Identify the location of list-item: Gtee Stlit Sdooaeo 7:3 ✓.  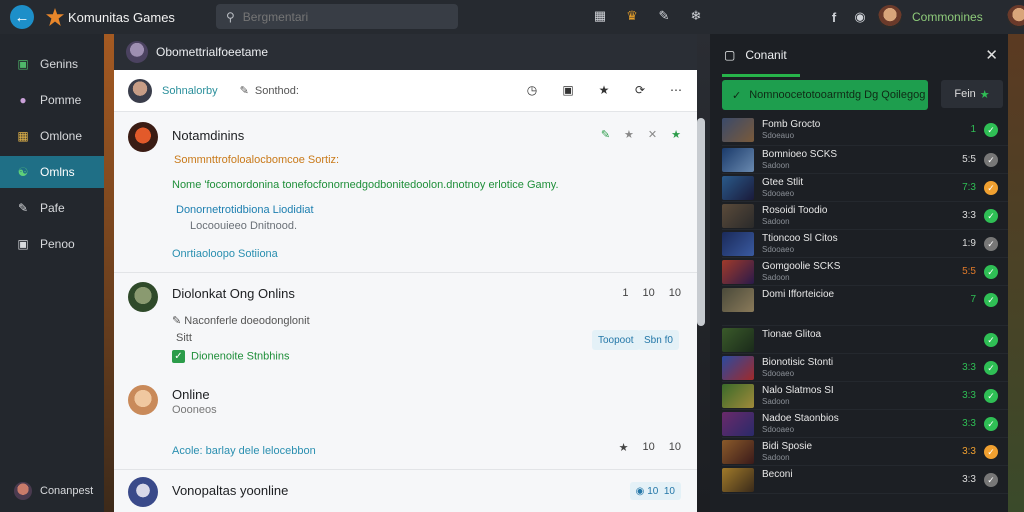
(865, 188).